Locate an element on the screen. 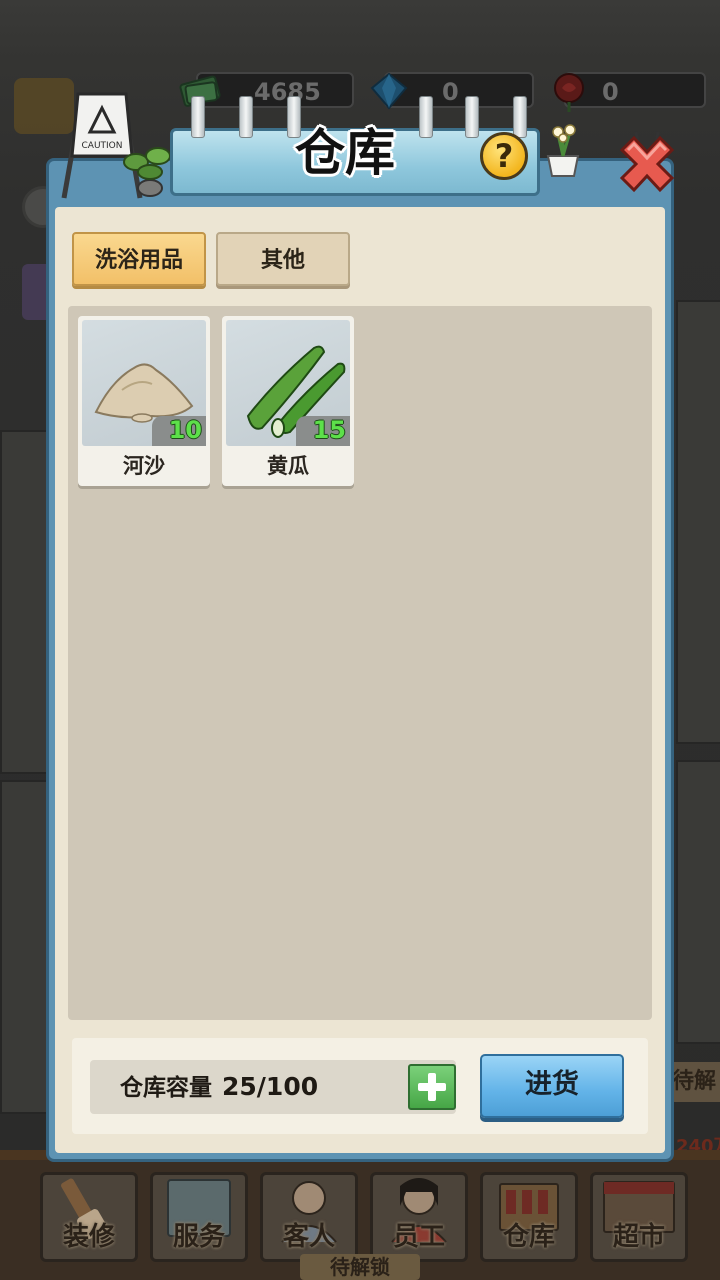 The image size is (720, 1280). nav-tab-label: 仓库 is located at coordinates (528, 1237).